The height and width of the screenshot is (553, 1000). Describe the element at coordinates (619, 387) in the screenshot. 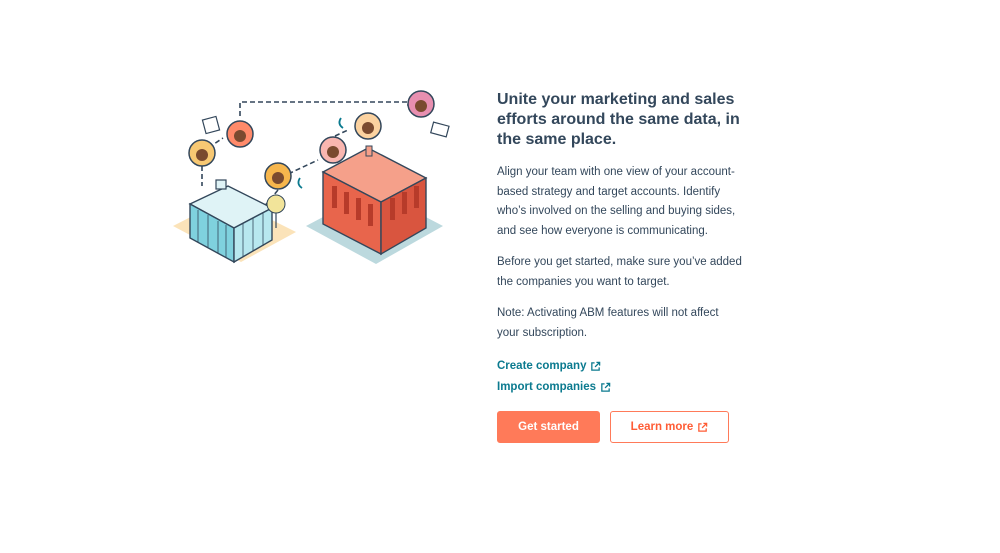

I see `import-companies-link: Import companies` at that location.